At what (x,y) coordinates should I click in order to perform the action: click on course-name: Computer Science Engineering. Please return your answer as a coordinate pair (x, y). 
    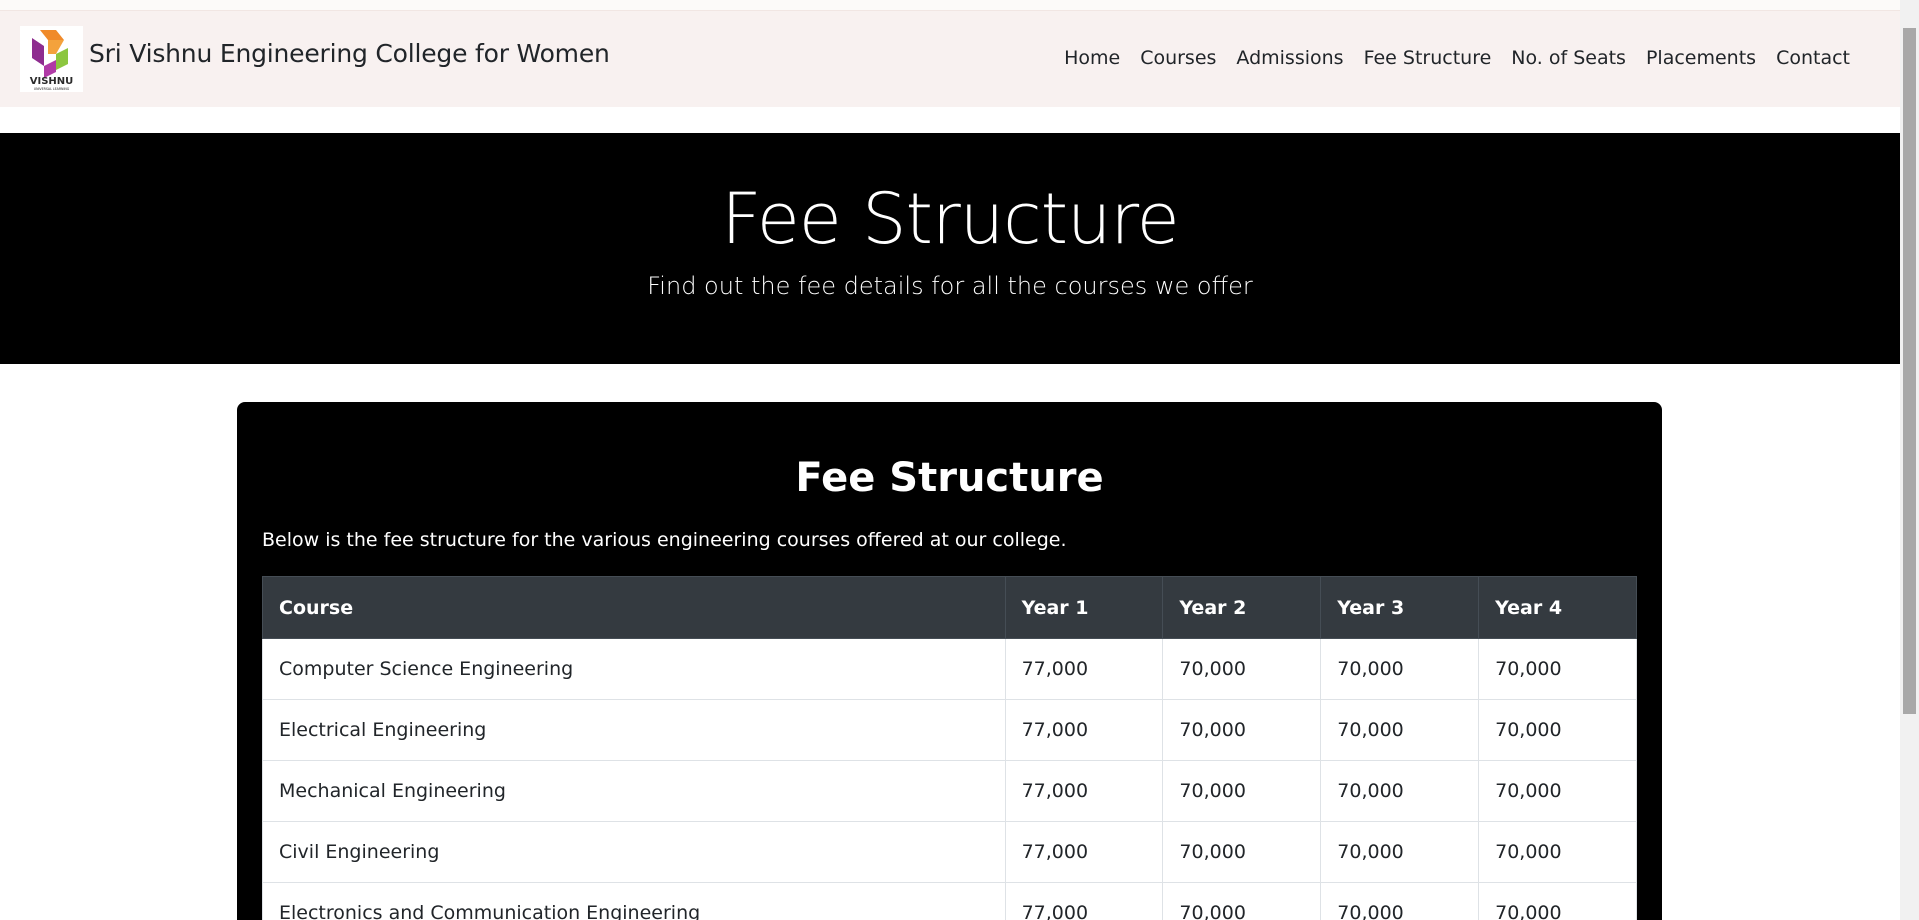
    Looking at the image, I should click on (634, 669).